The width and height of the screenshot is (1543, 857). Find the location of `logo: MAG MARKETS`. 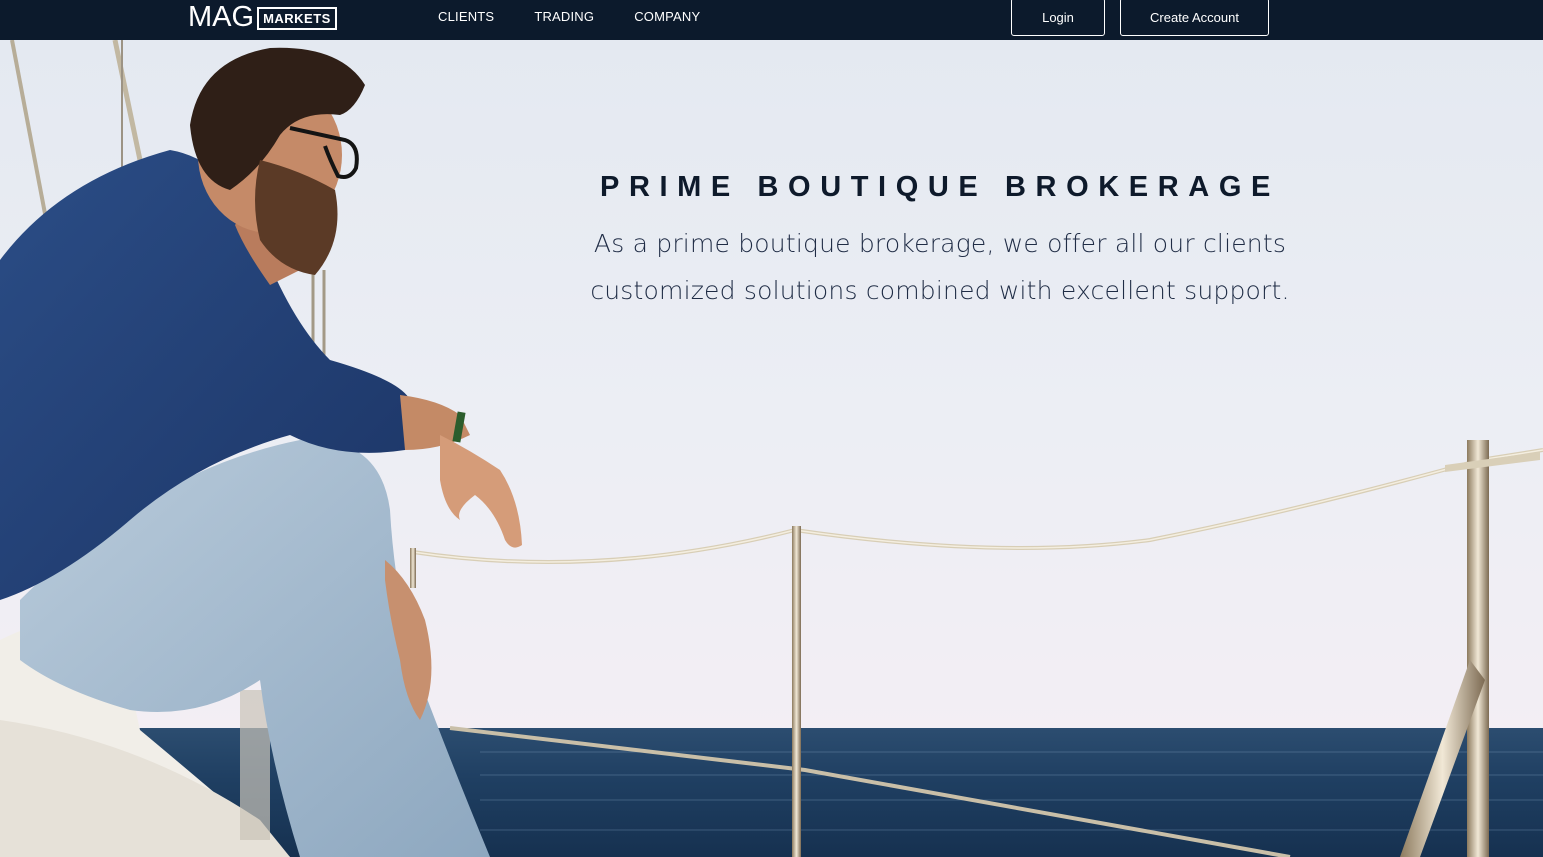

logo: MAG MARKETS is located at coordinates (262, 17).